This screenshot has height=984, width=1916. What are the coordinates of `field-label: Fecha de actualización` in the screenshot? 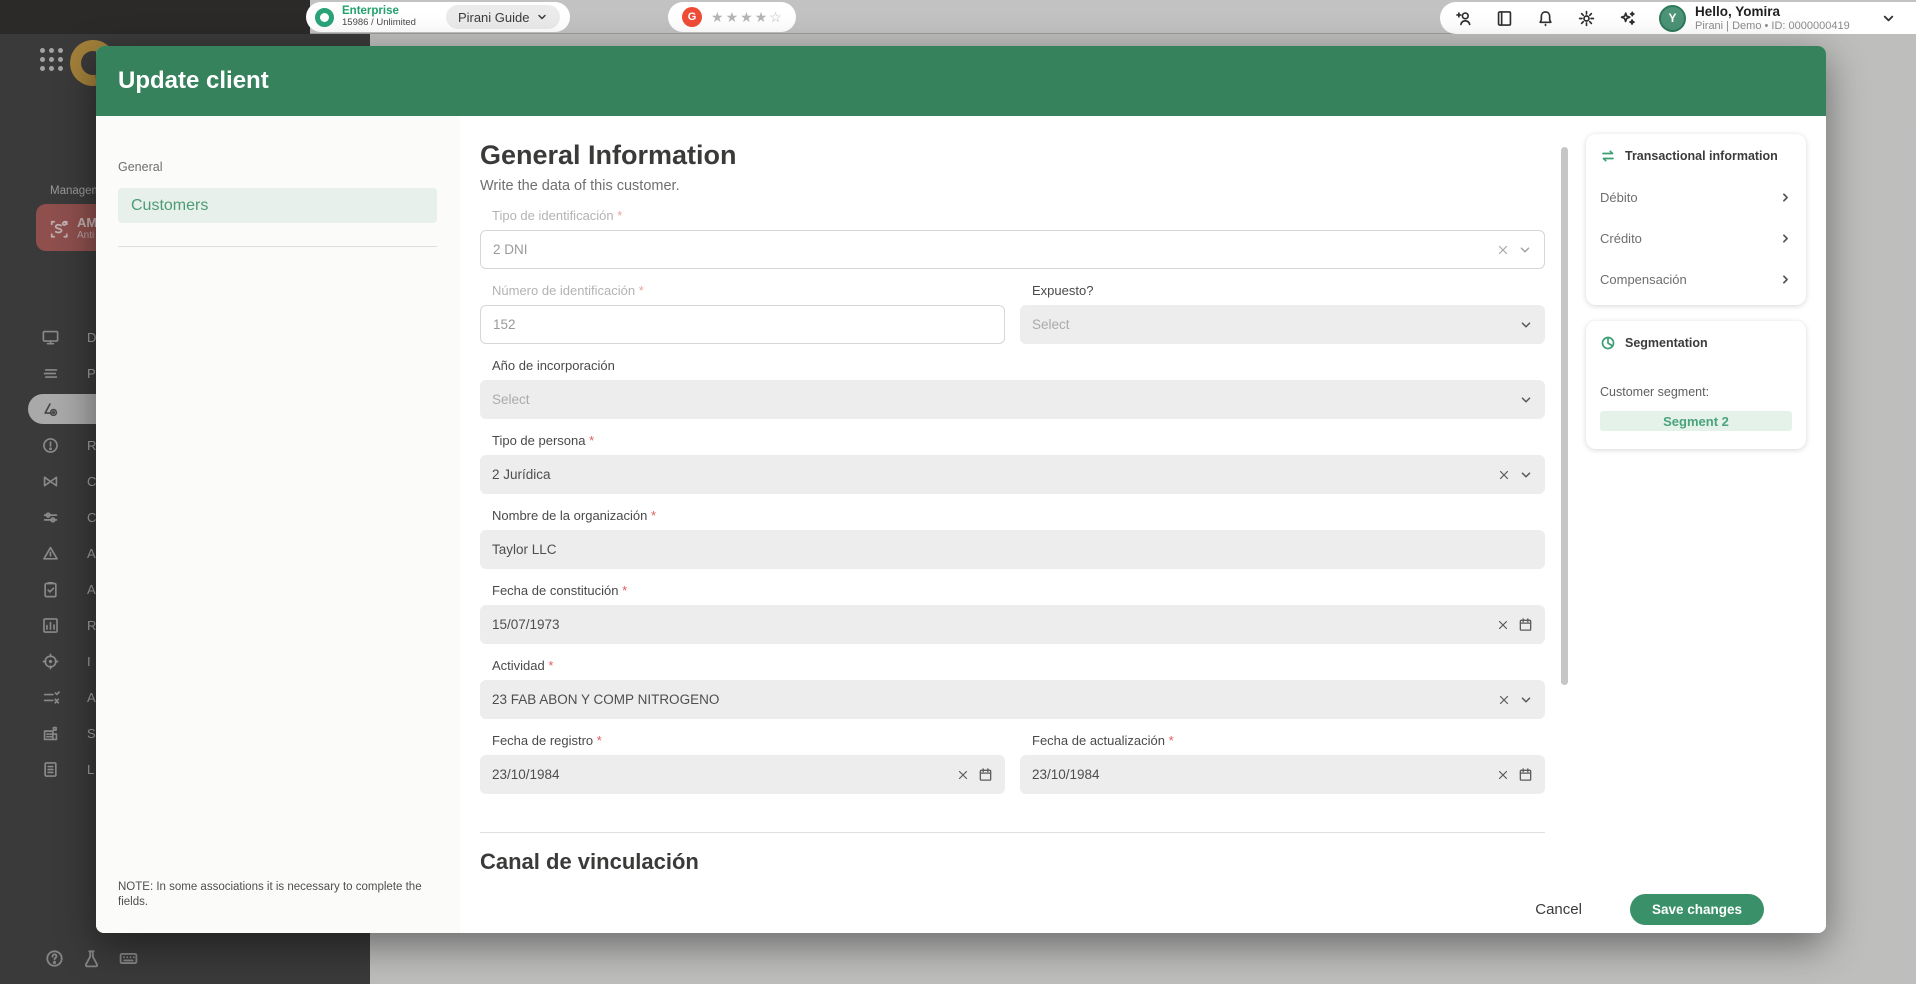 It's located at (1288, 740).